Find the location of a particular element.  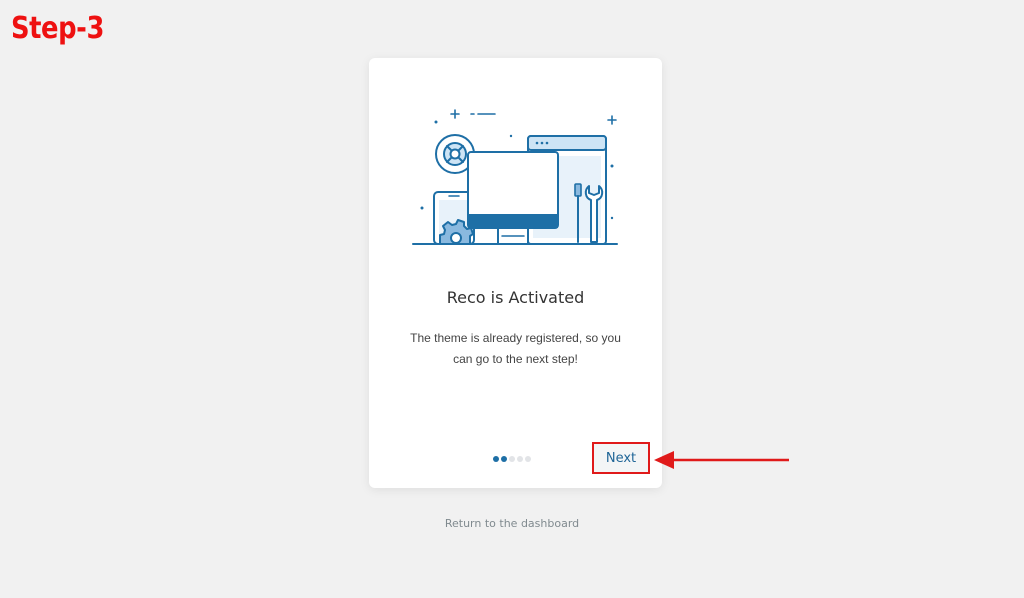

step-annotation-label: Step-3 is located at coordinates (57, 28).